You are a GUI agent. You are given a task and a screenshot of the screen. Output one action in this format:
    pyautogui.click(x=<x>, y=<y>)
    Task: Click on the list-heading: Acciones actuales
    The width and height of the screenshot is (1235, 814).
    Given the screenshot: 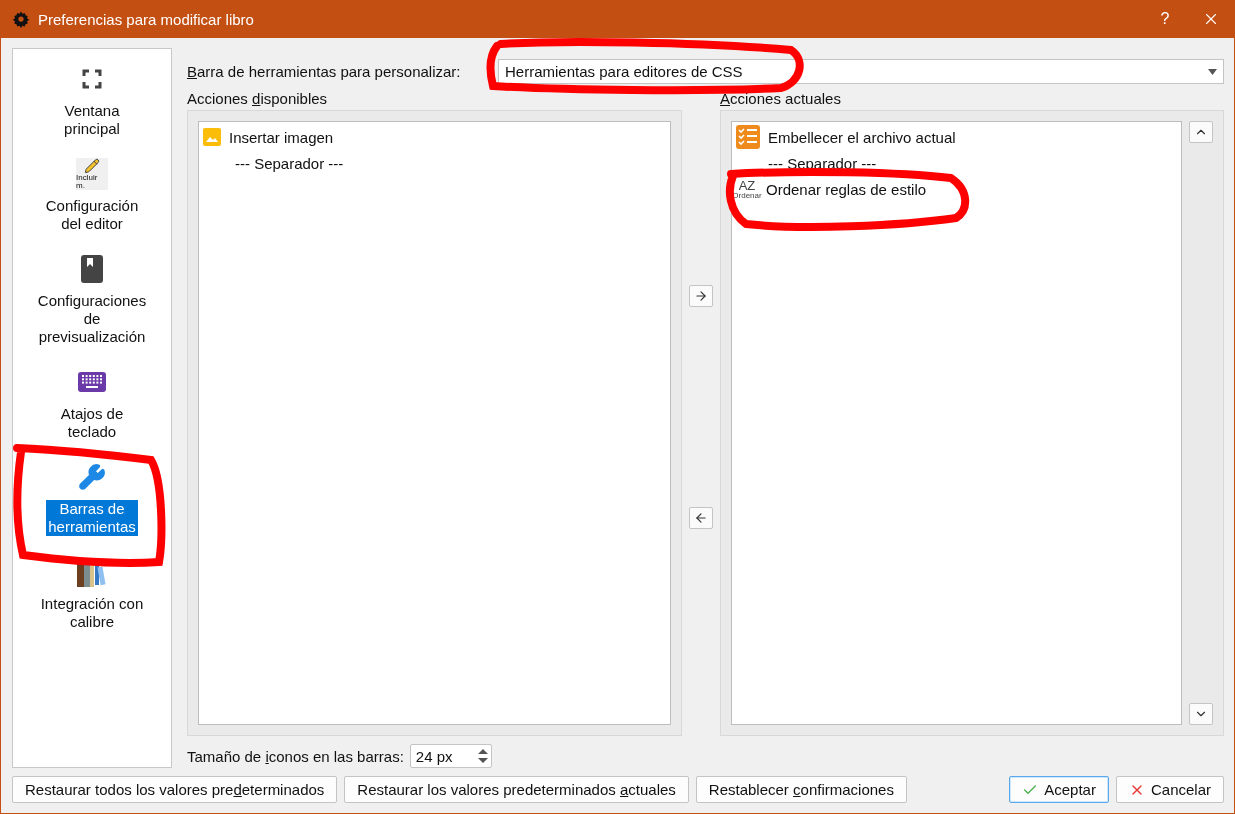 What is the action you would take?
    pyautogui.click(x=780, y=98)
    